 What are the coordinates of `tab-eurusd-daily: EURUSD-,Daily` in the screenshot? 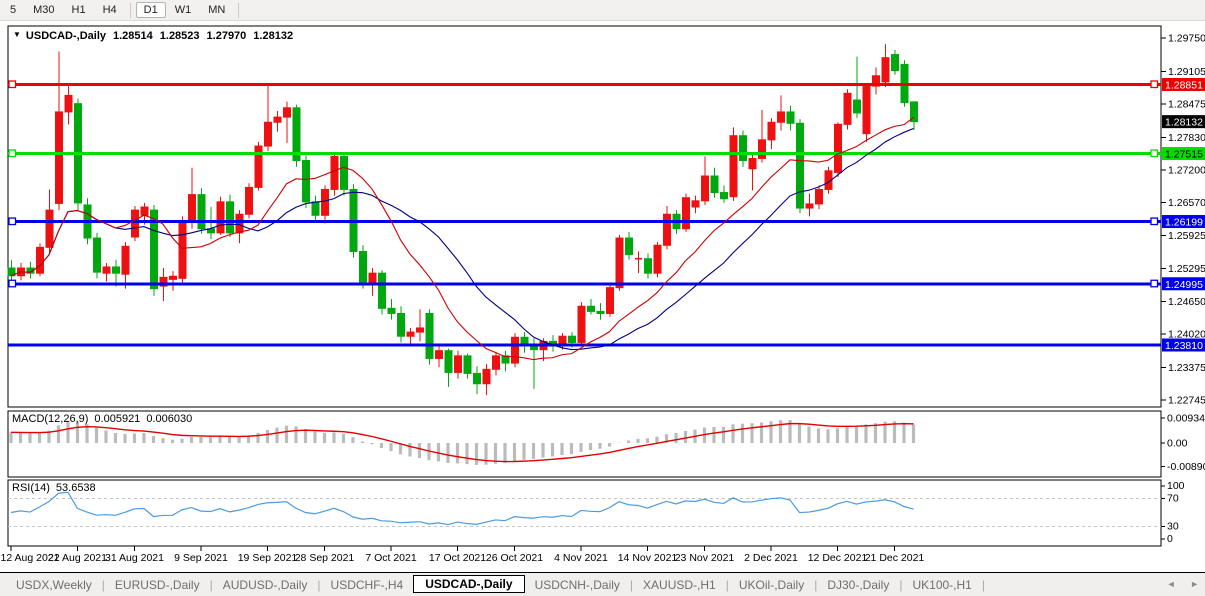 It's located at (157, 585).